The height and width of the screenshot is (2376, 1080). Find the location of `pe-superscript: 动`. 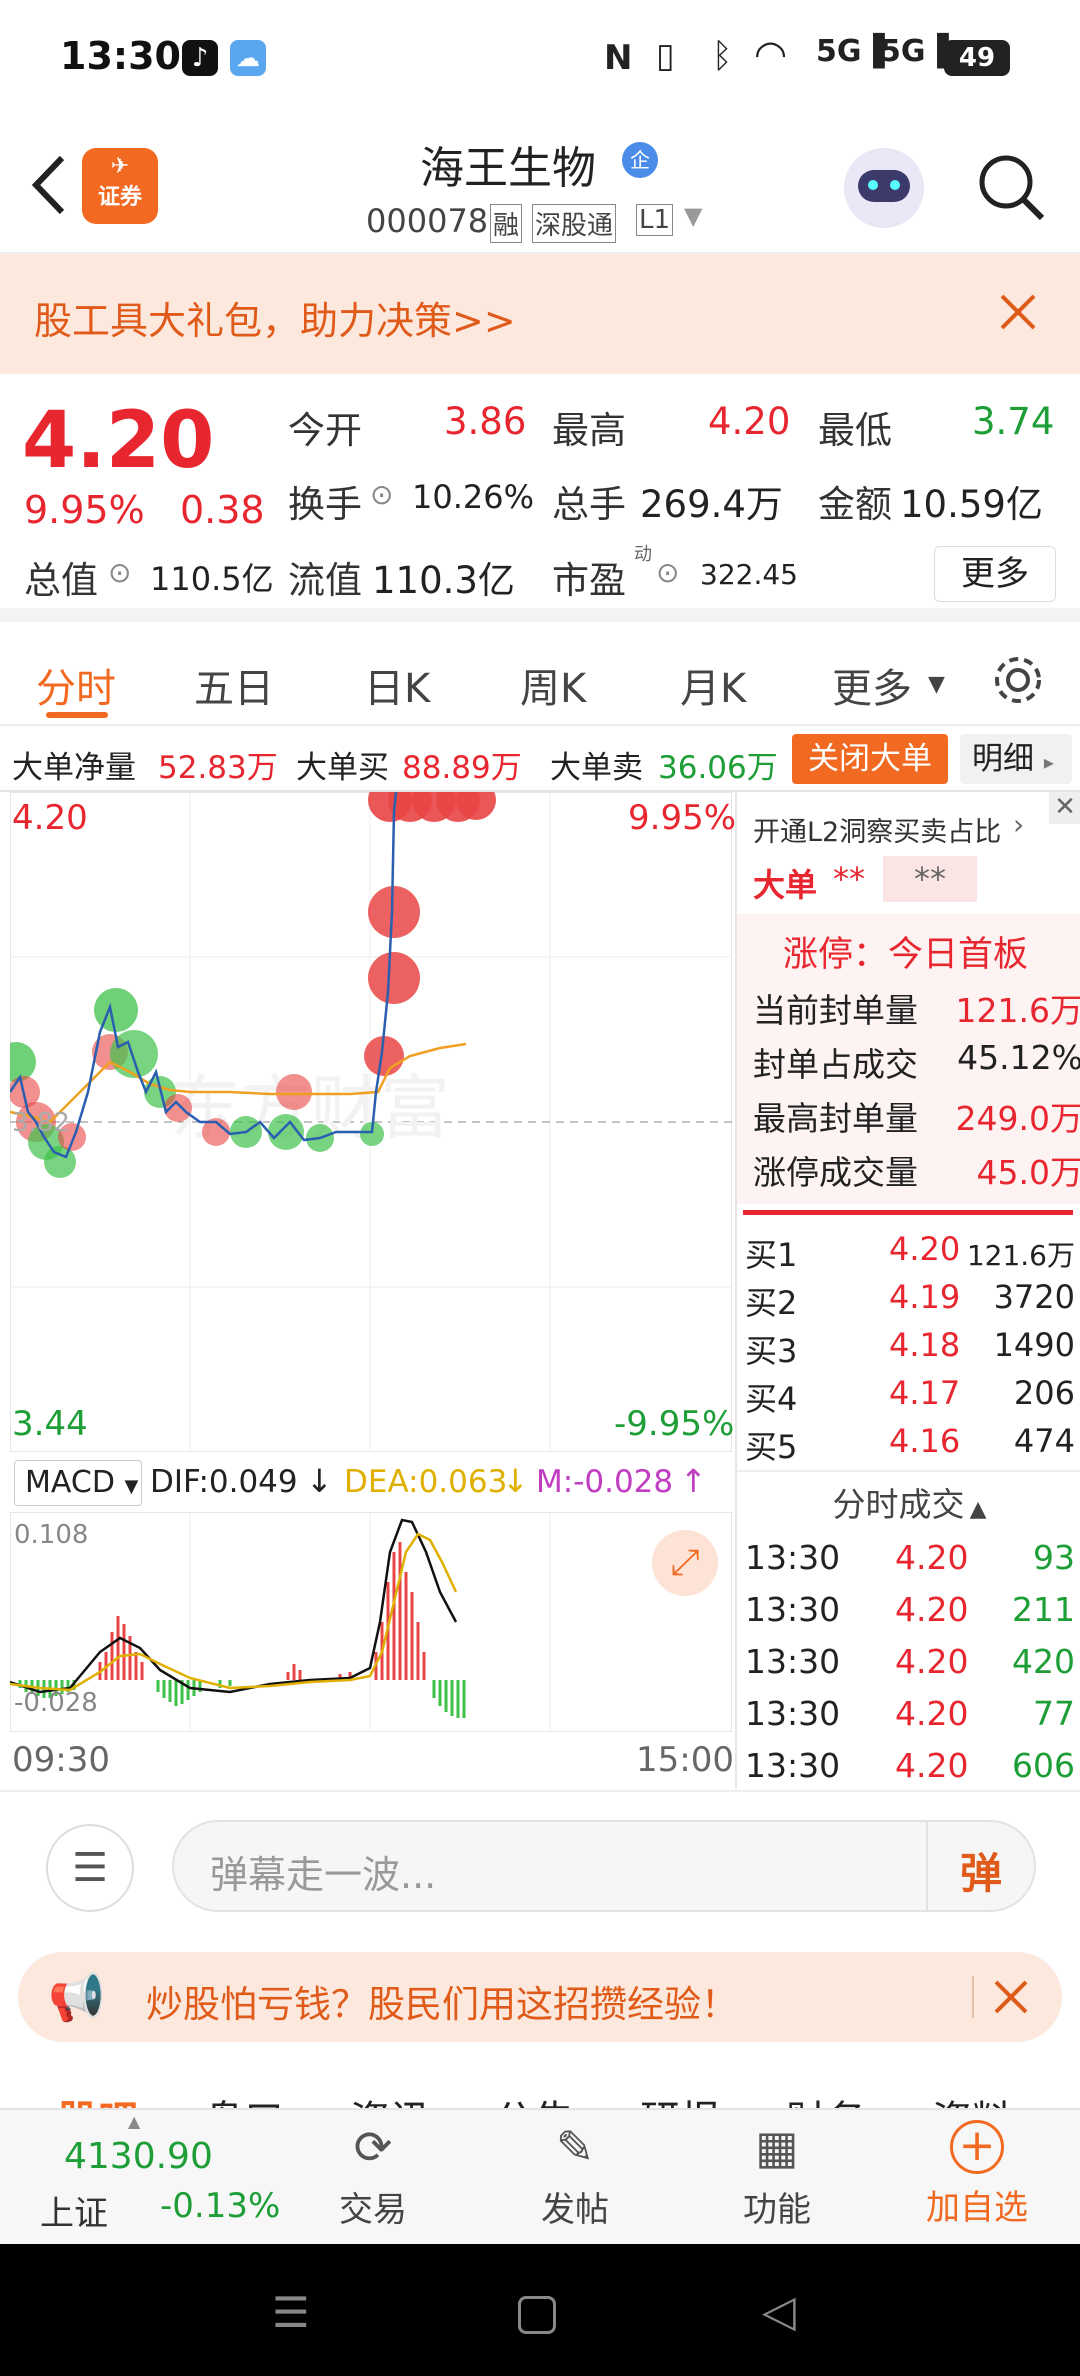

pe-superscript: 动 is located at coordinates (643, 554).